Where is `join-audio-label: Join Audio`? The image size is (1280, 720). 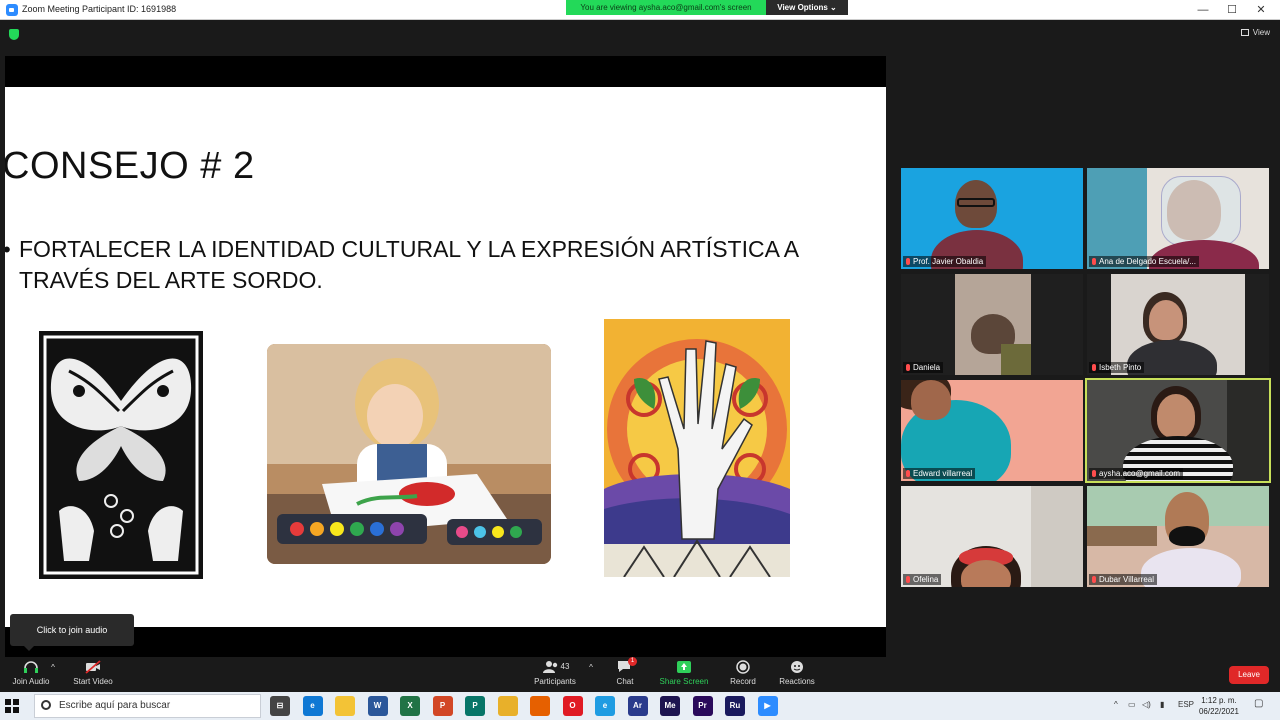 join-audio-label: Join Audio is located at coordinates (31, 681).